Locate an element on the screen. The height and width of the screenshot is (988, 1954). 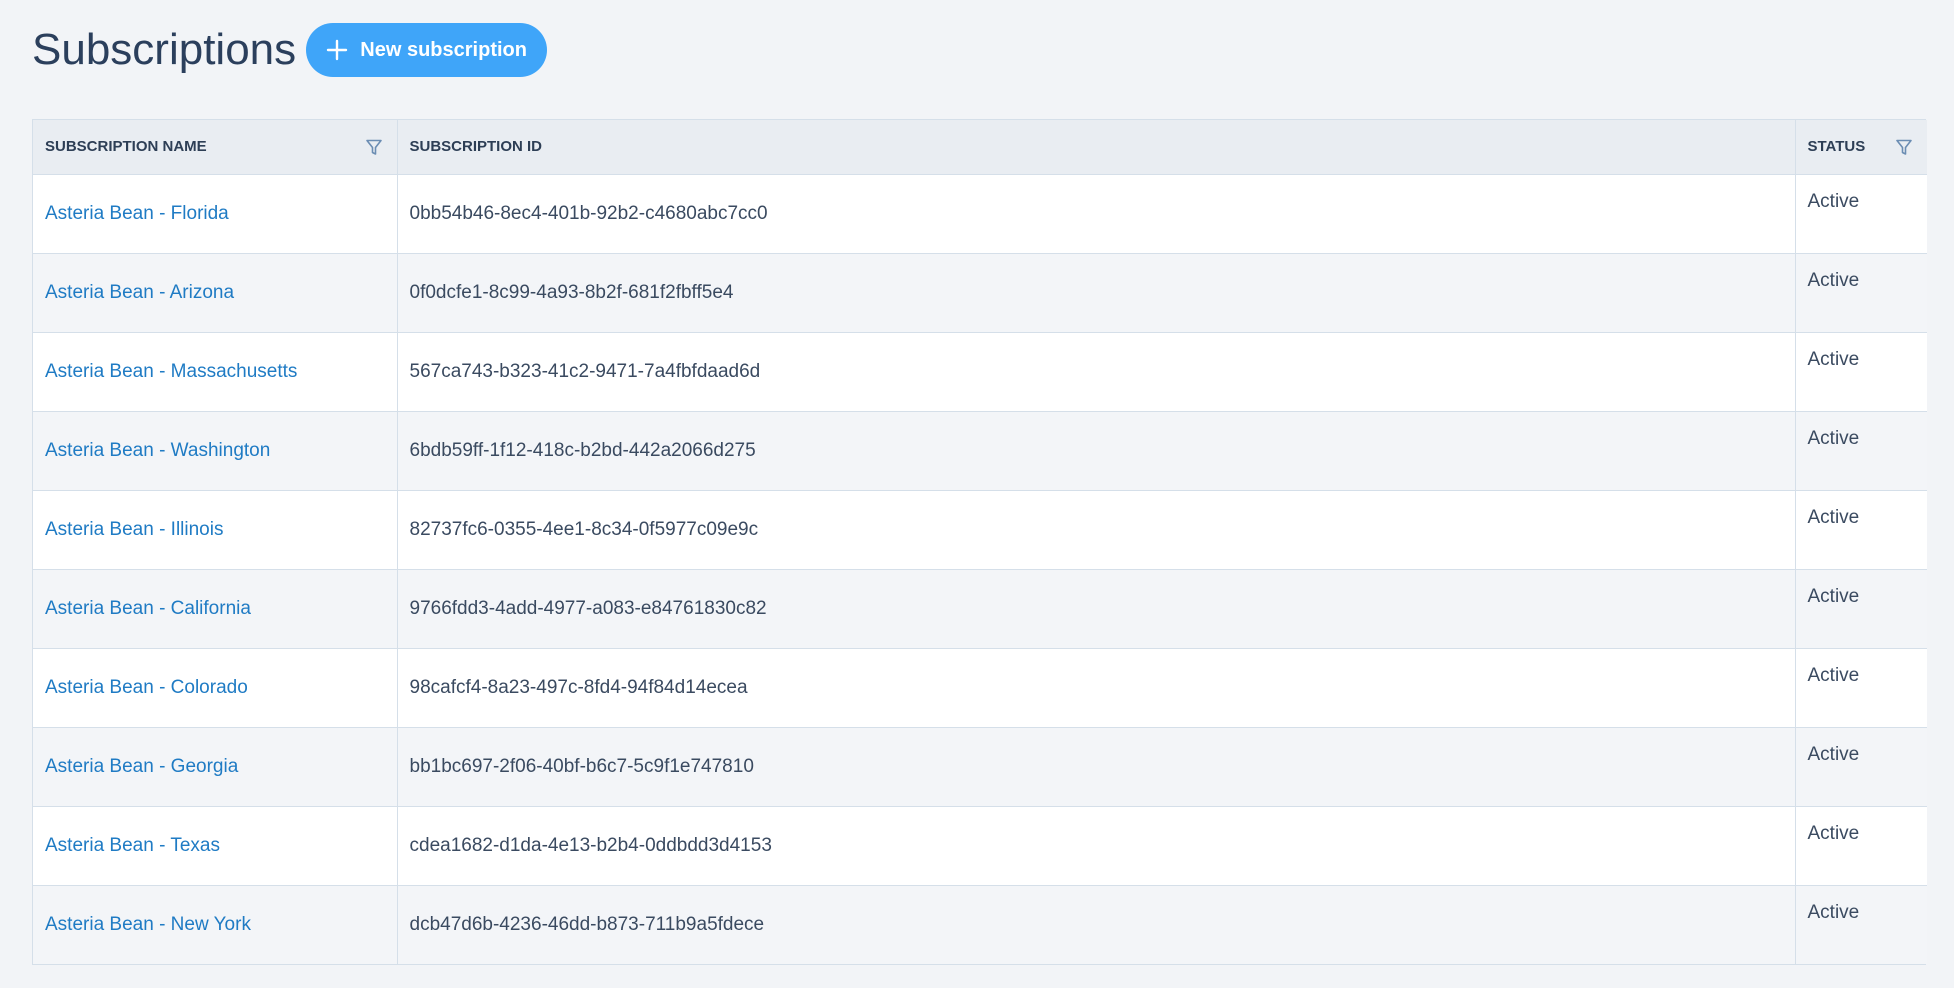
subscription-name-link: Asteria Bean - Texas is located at coordinates (132, 845).